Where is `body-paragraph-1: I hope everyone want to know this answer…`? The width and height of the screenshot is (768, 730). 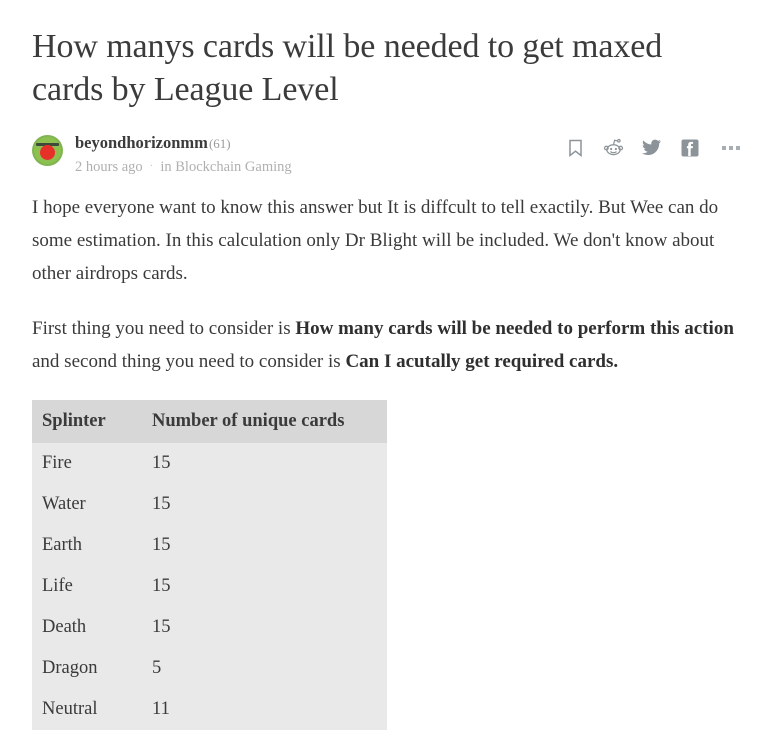
body-paragraph-1: I hope everyone want to know this answer… is located at coordinates (375, 240).